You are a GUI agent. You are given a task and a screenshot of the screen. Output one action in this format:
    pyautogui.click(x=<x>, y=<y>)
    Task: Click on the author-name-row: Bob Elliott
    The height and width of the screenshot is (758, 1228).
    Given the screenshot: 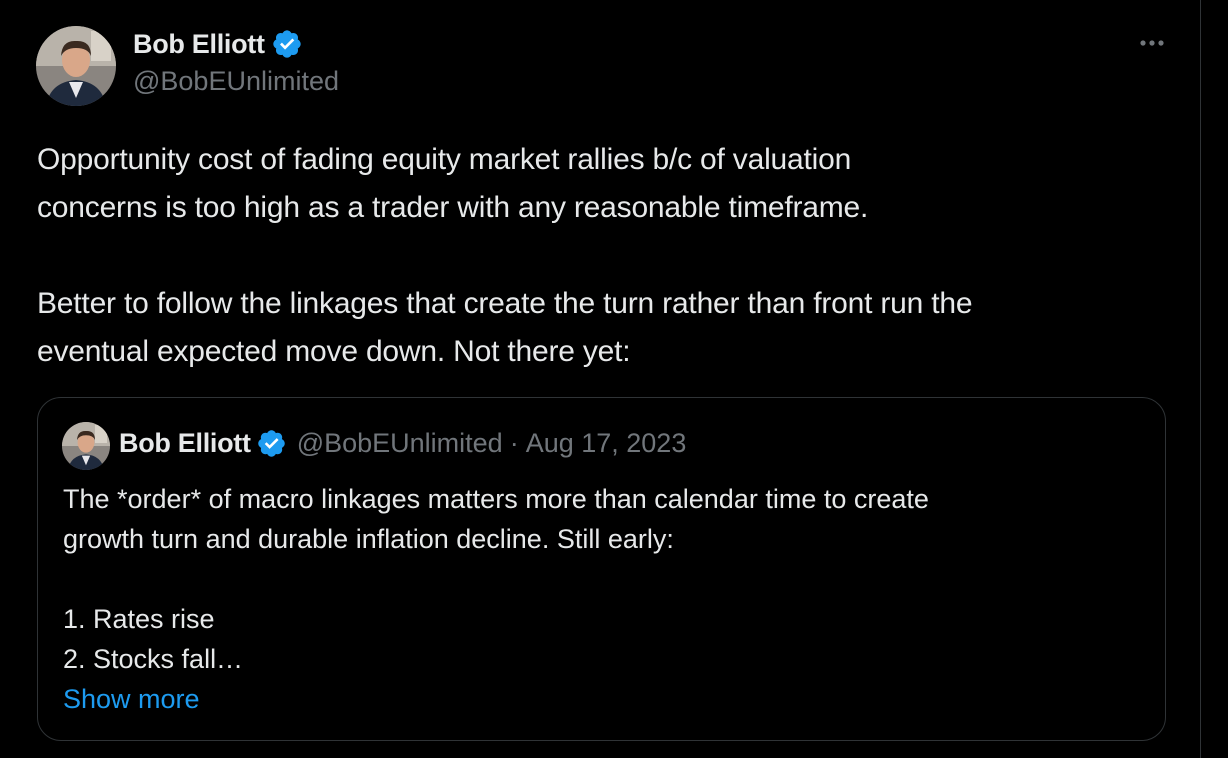 What is the action you would take?
    pyautogui.click(x=218, y=44)
    